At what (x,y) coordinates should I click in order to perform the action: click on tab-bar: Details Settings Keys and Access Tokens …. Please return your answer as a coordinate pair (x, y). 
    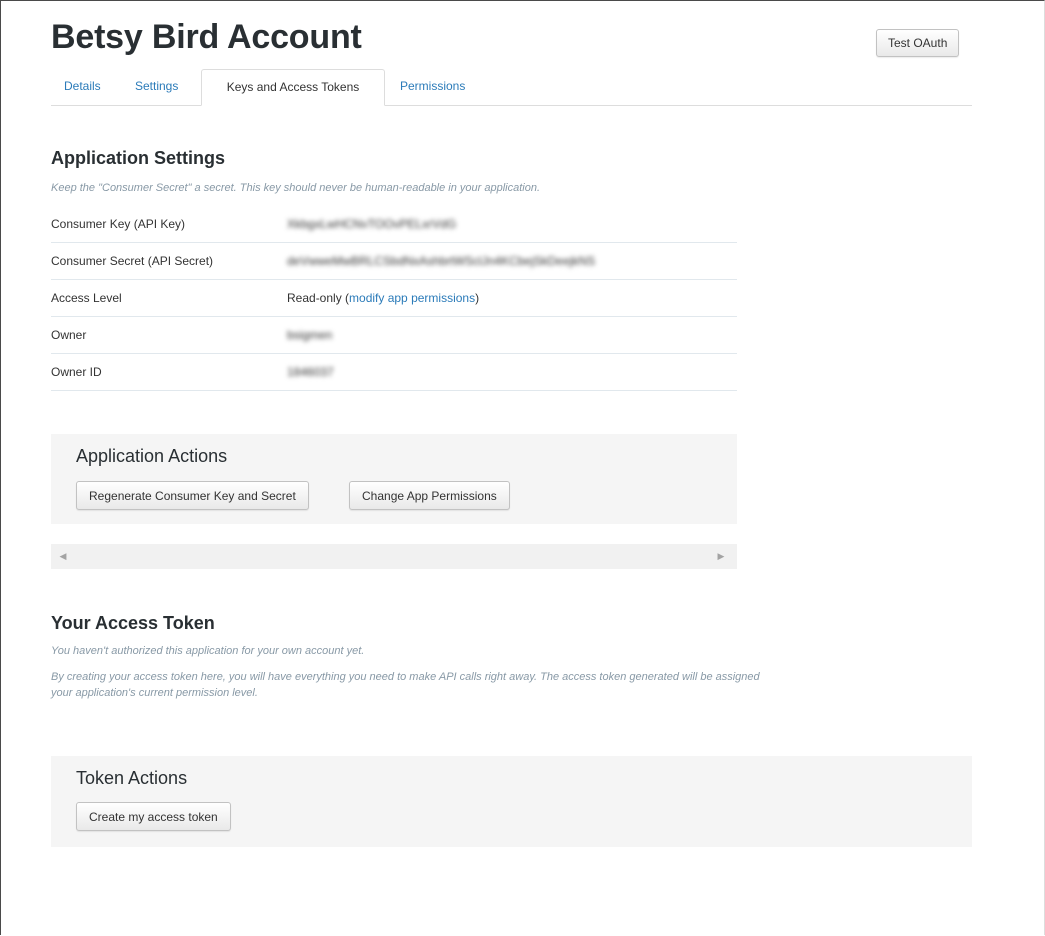
    Looking at the image, I should click on (511, 87).